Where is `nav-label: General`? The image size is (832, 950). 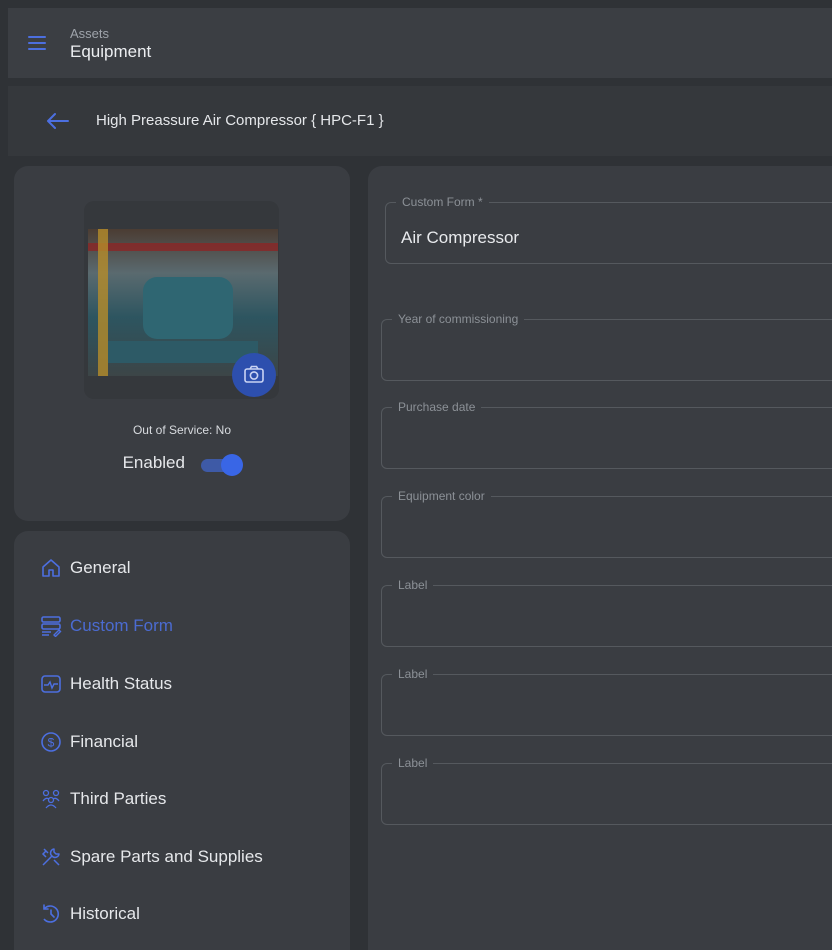
nav-label: General is located at coordinates (100, 567).